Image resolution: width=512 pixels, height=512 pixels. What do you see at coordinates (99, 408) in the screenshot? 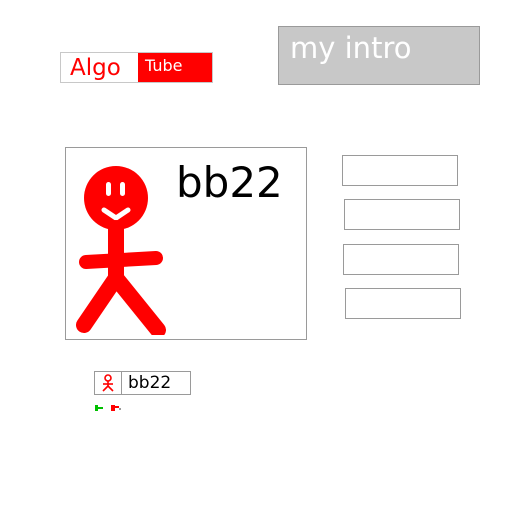
I see `like-icon` at bounding box center [99, 408].